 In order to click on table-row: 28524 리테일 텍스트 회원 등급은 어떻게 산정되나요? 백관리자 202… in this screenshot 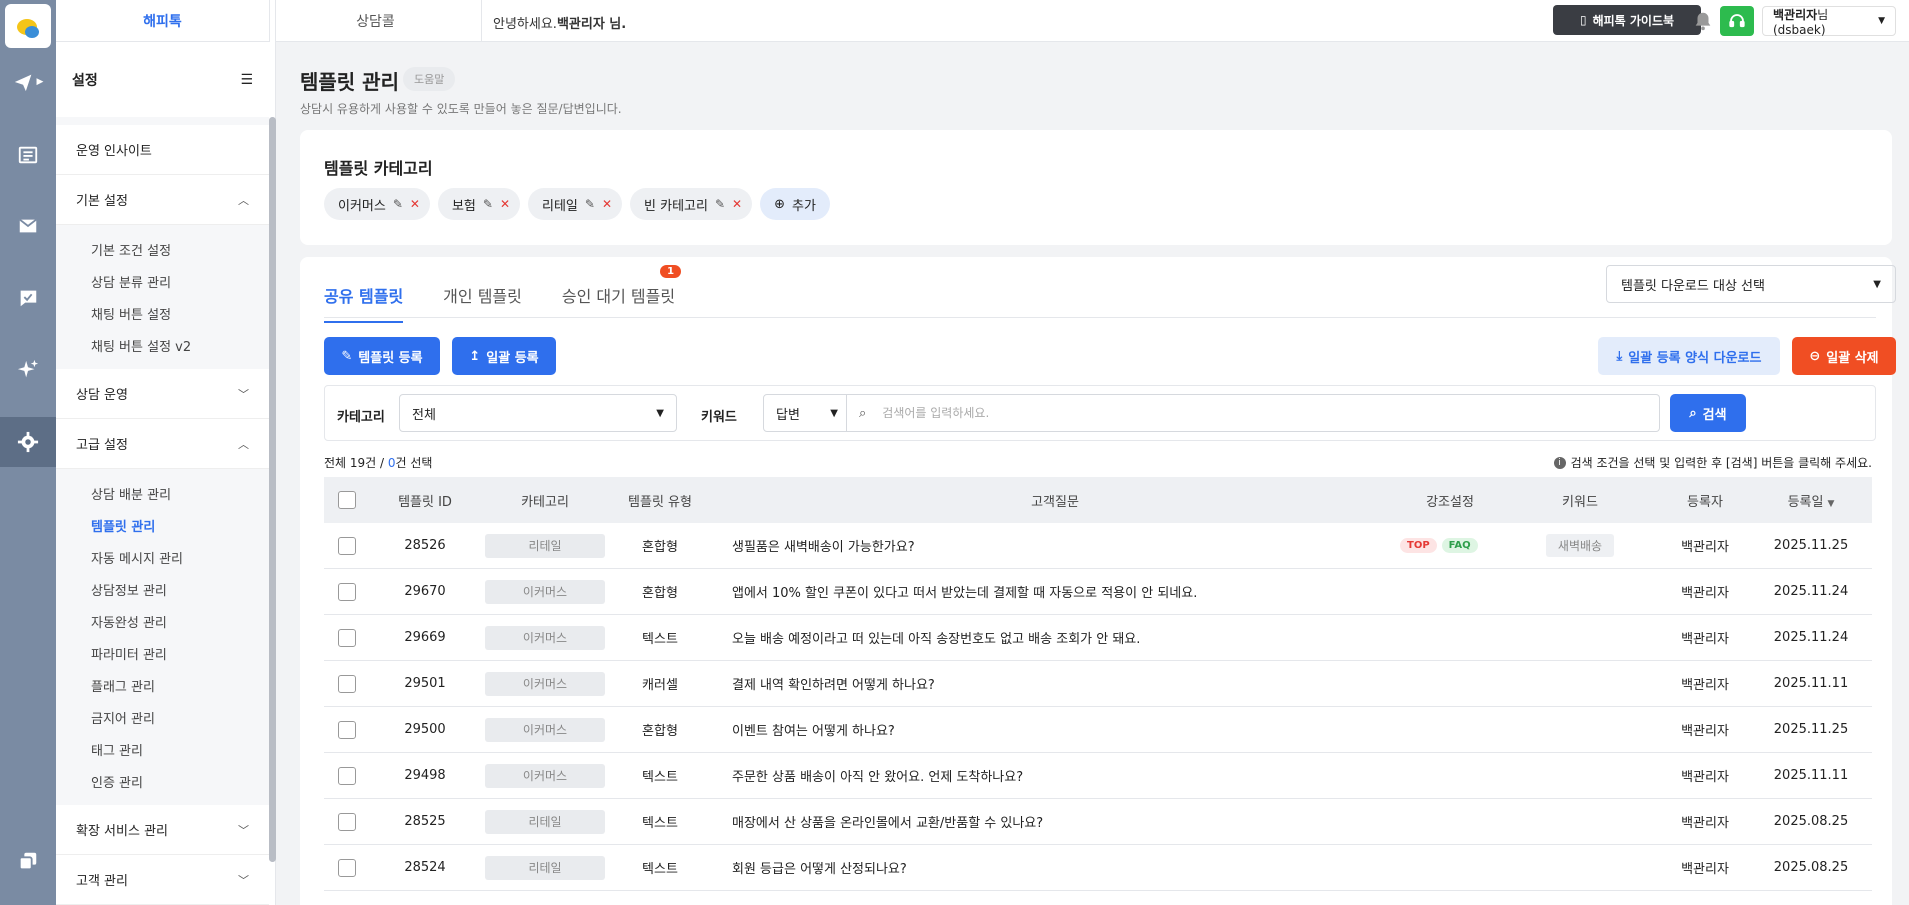, I will do `click(1098, 868)`.